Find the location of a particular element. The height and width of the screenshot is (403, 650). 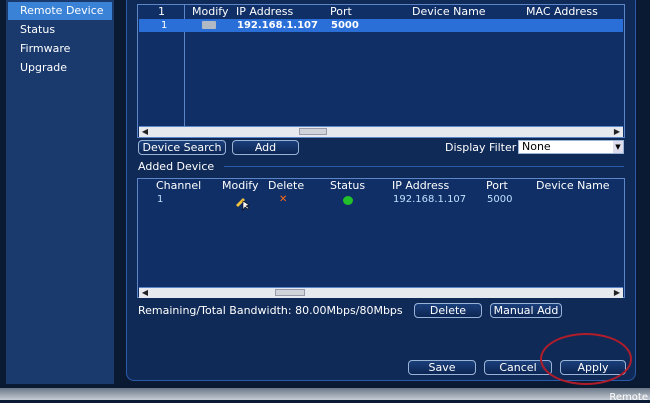

column-header-status: Status is located at coordinates (347, 186).